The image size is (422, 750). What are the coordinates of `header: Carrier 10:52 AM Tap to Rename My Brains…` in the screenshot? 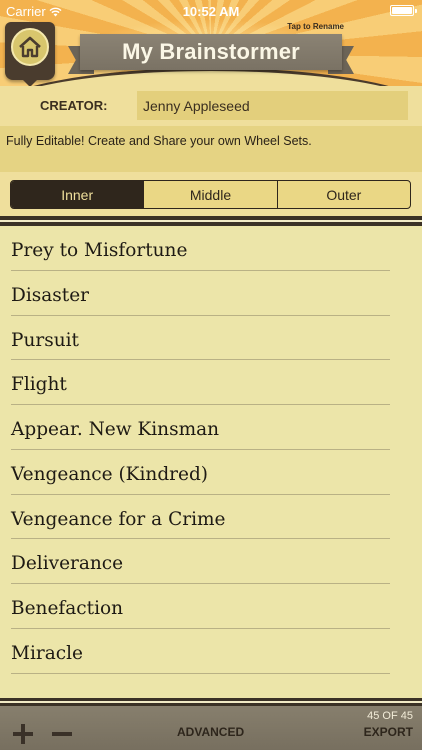 It's located at (211, 43).